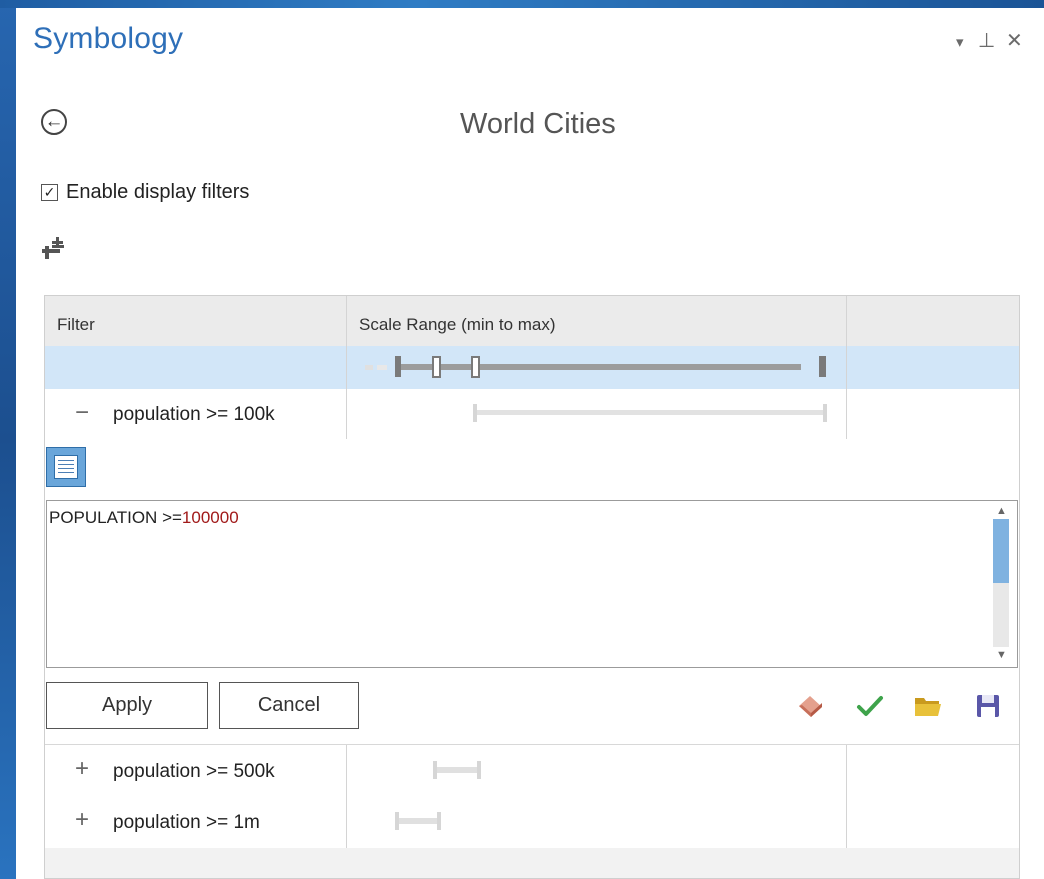  Describe the element at coordinates (172, 517) in the screenshot. I see `expression-operator: >=` at that location.